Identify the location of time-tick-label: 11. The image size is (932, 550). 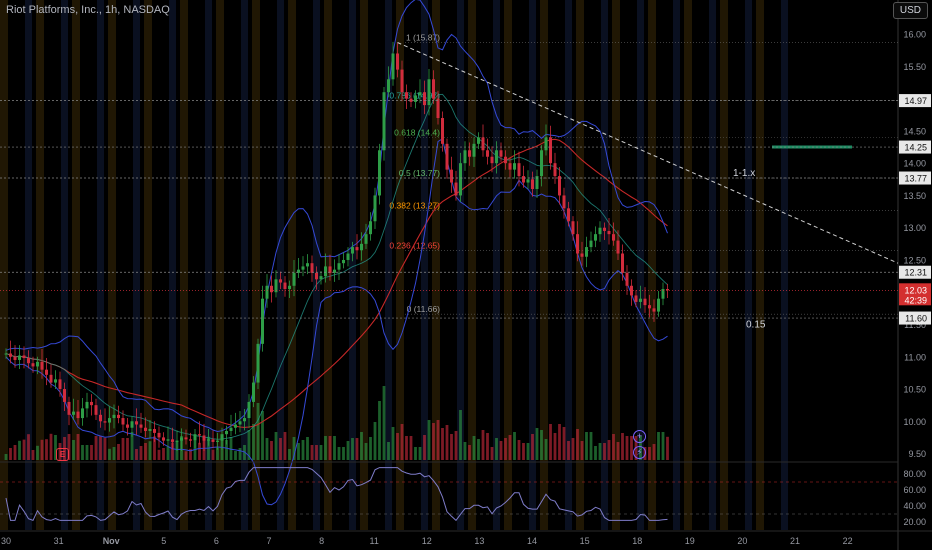
(374, 541).